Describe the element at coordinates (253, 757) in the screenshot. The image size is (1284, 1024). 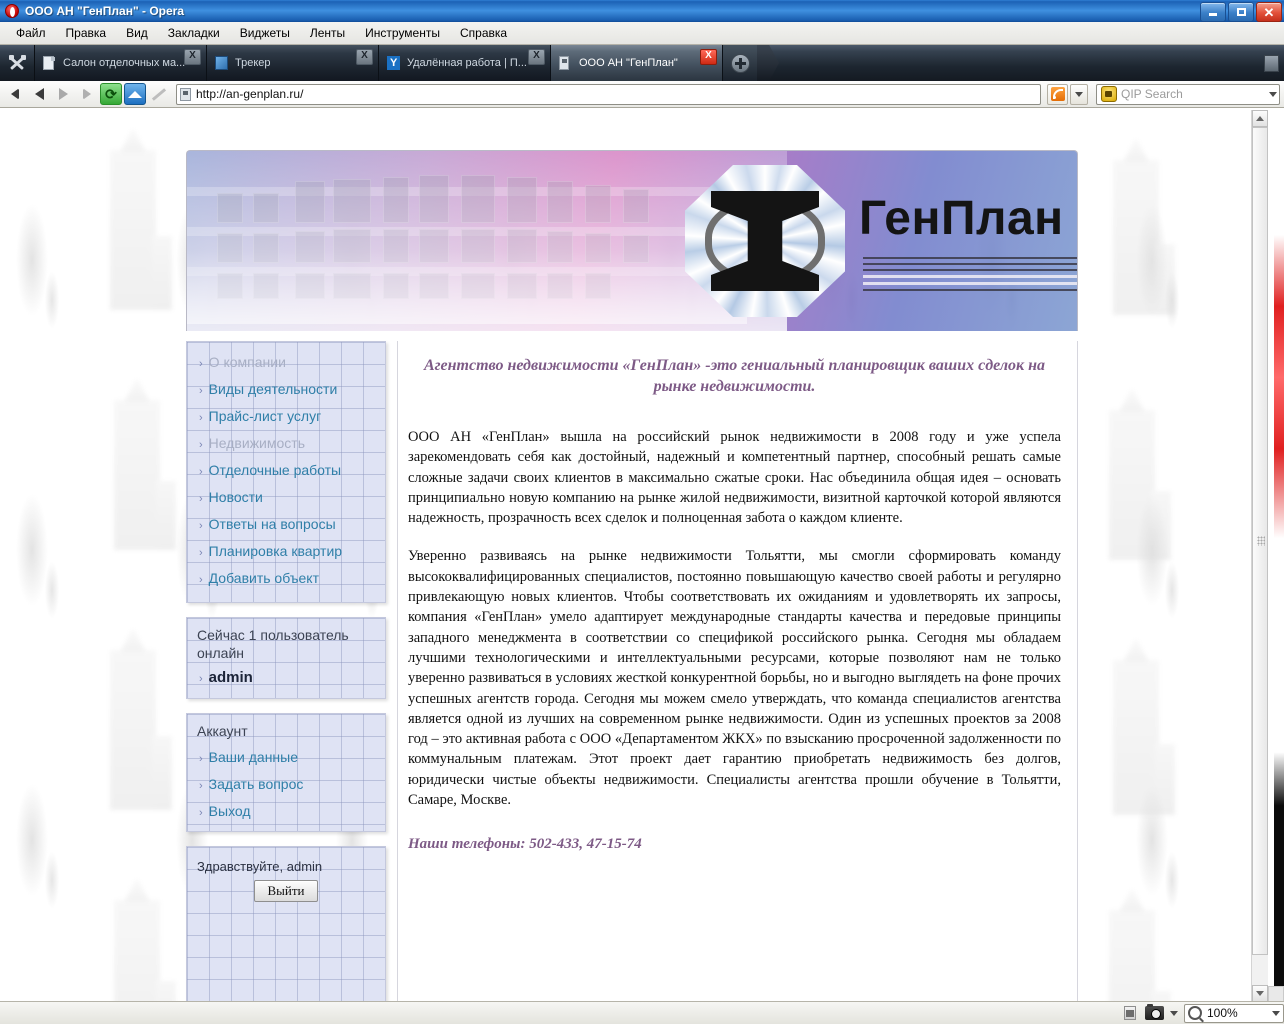
I see `account-item-label: Ваши данные` at that location.